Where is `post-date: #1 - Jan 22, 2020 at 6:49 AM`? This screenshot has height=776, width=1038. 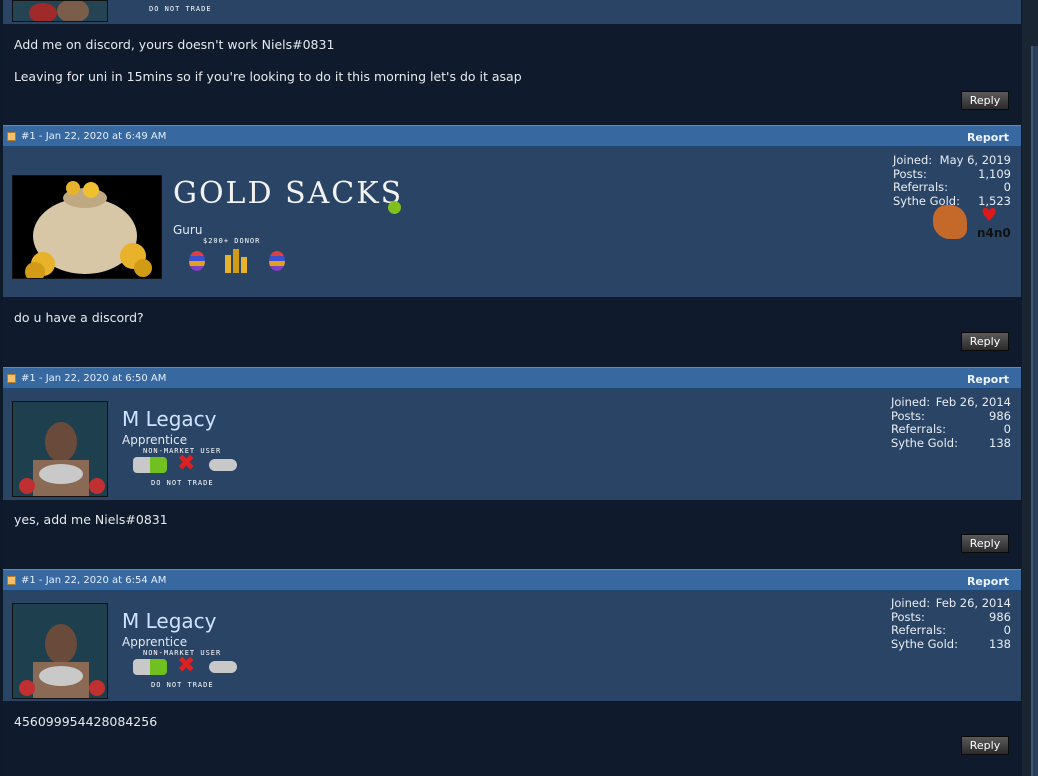 post-date: #1 - Jan 22, 2020 at 6:49 AM is located at coordinates (94, 136).